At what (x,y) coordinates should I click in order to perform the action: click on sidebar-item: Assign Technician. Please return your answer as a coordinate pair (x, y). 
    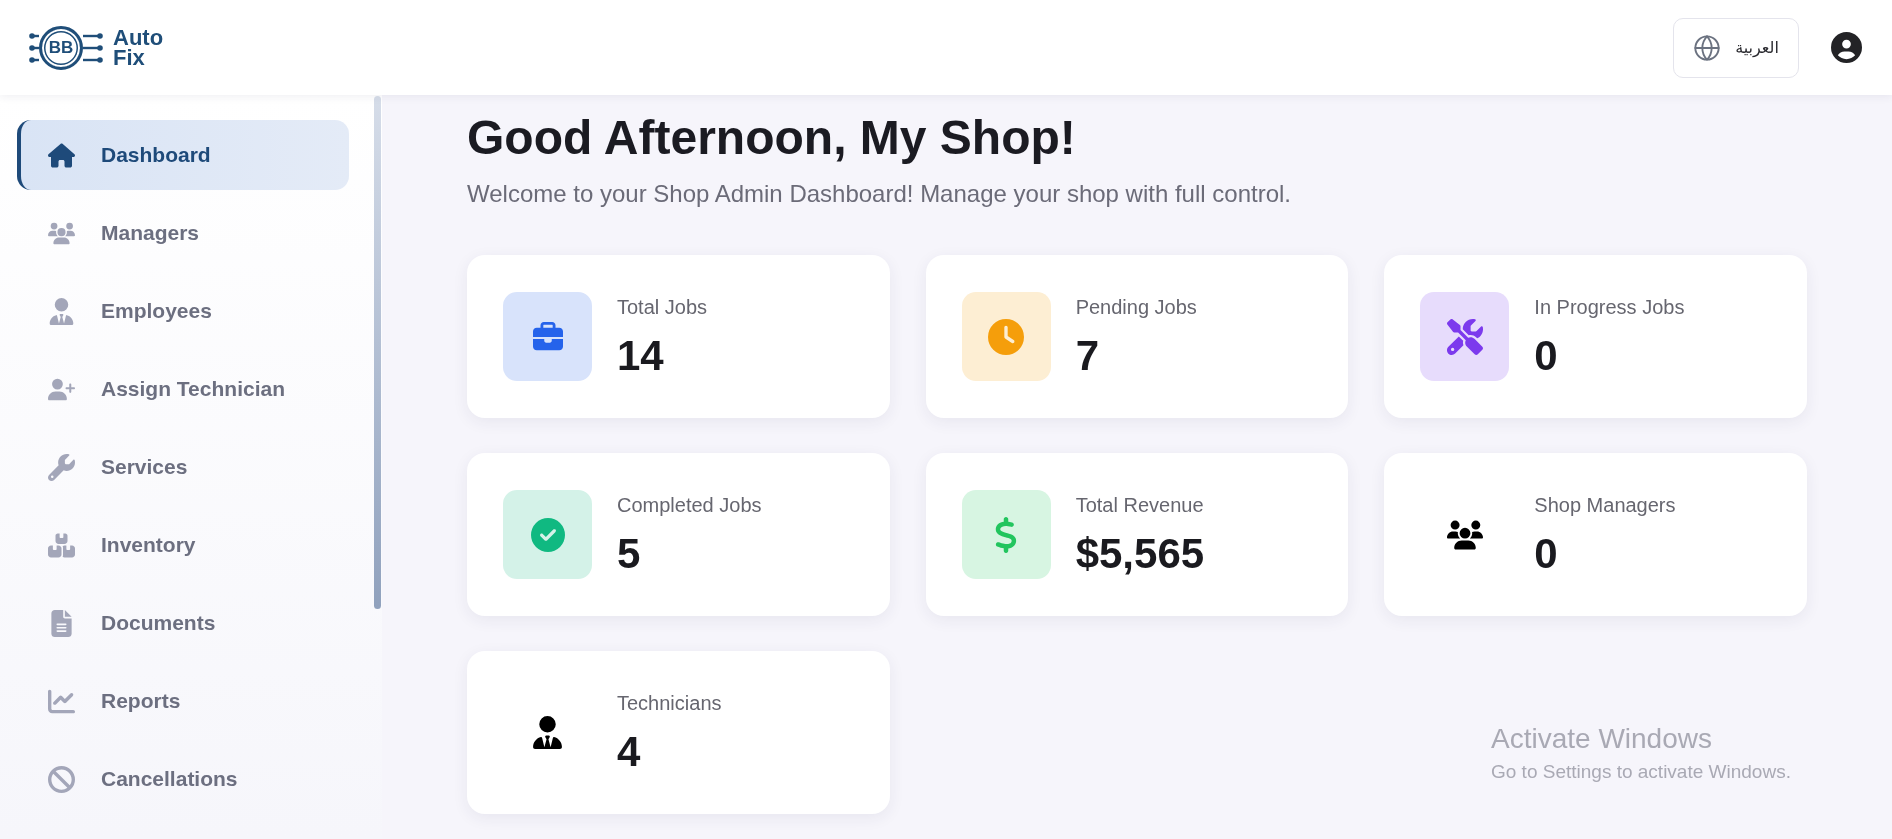
    Looking at the image, I should click on (183, 389).